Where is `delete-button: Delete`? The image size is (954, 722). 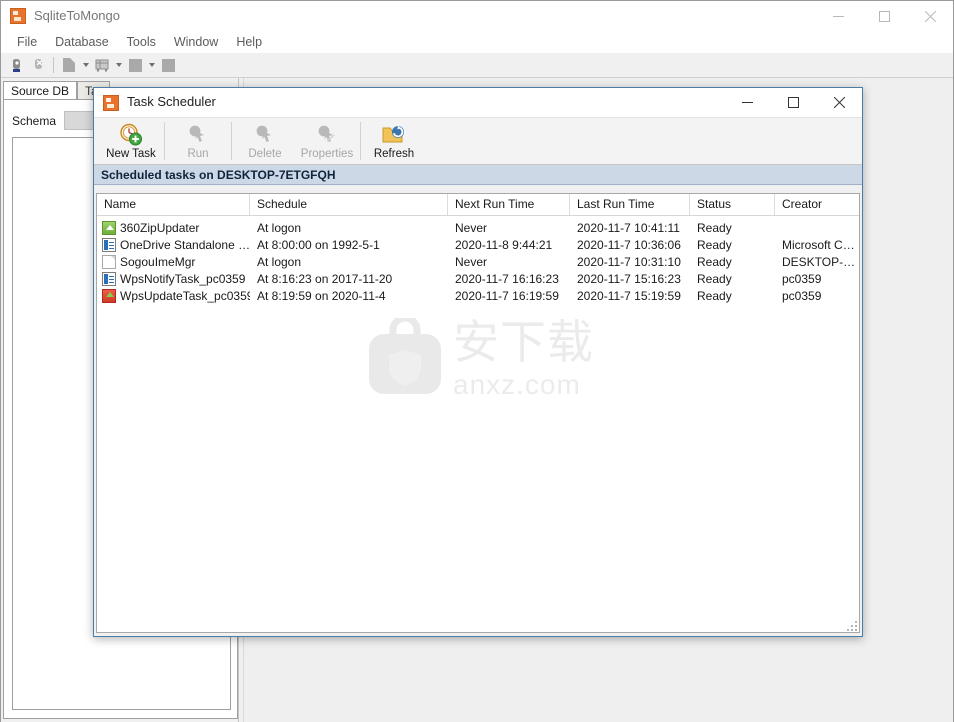 delete-button: Delete is located at coordinates (265, 141).